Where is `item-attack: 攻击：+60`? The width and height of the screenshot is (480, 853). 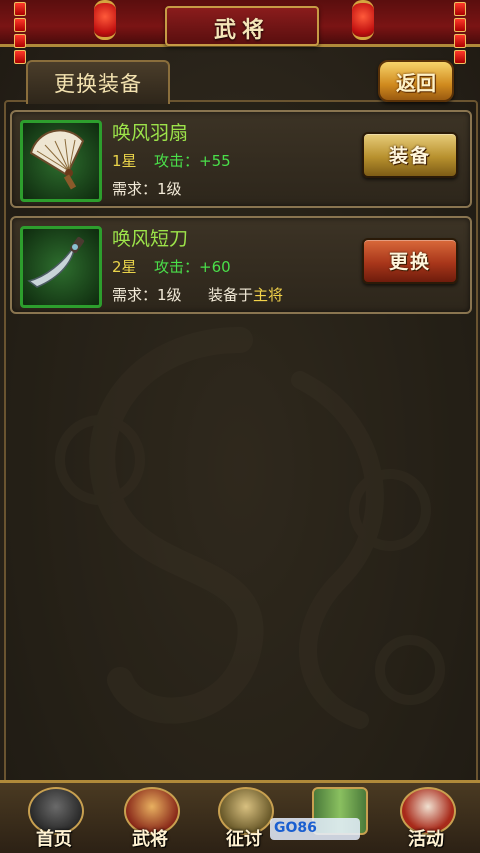
item-attack: 攻击：+60 is located at coordinates (192, 267).